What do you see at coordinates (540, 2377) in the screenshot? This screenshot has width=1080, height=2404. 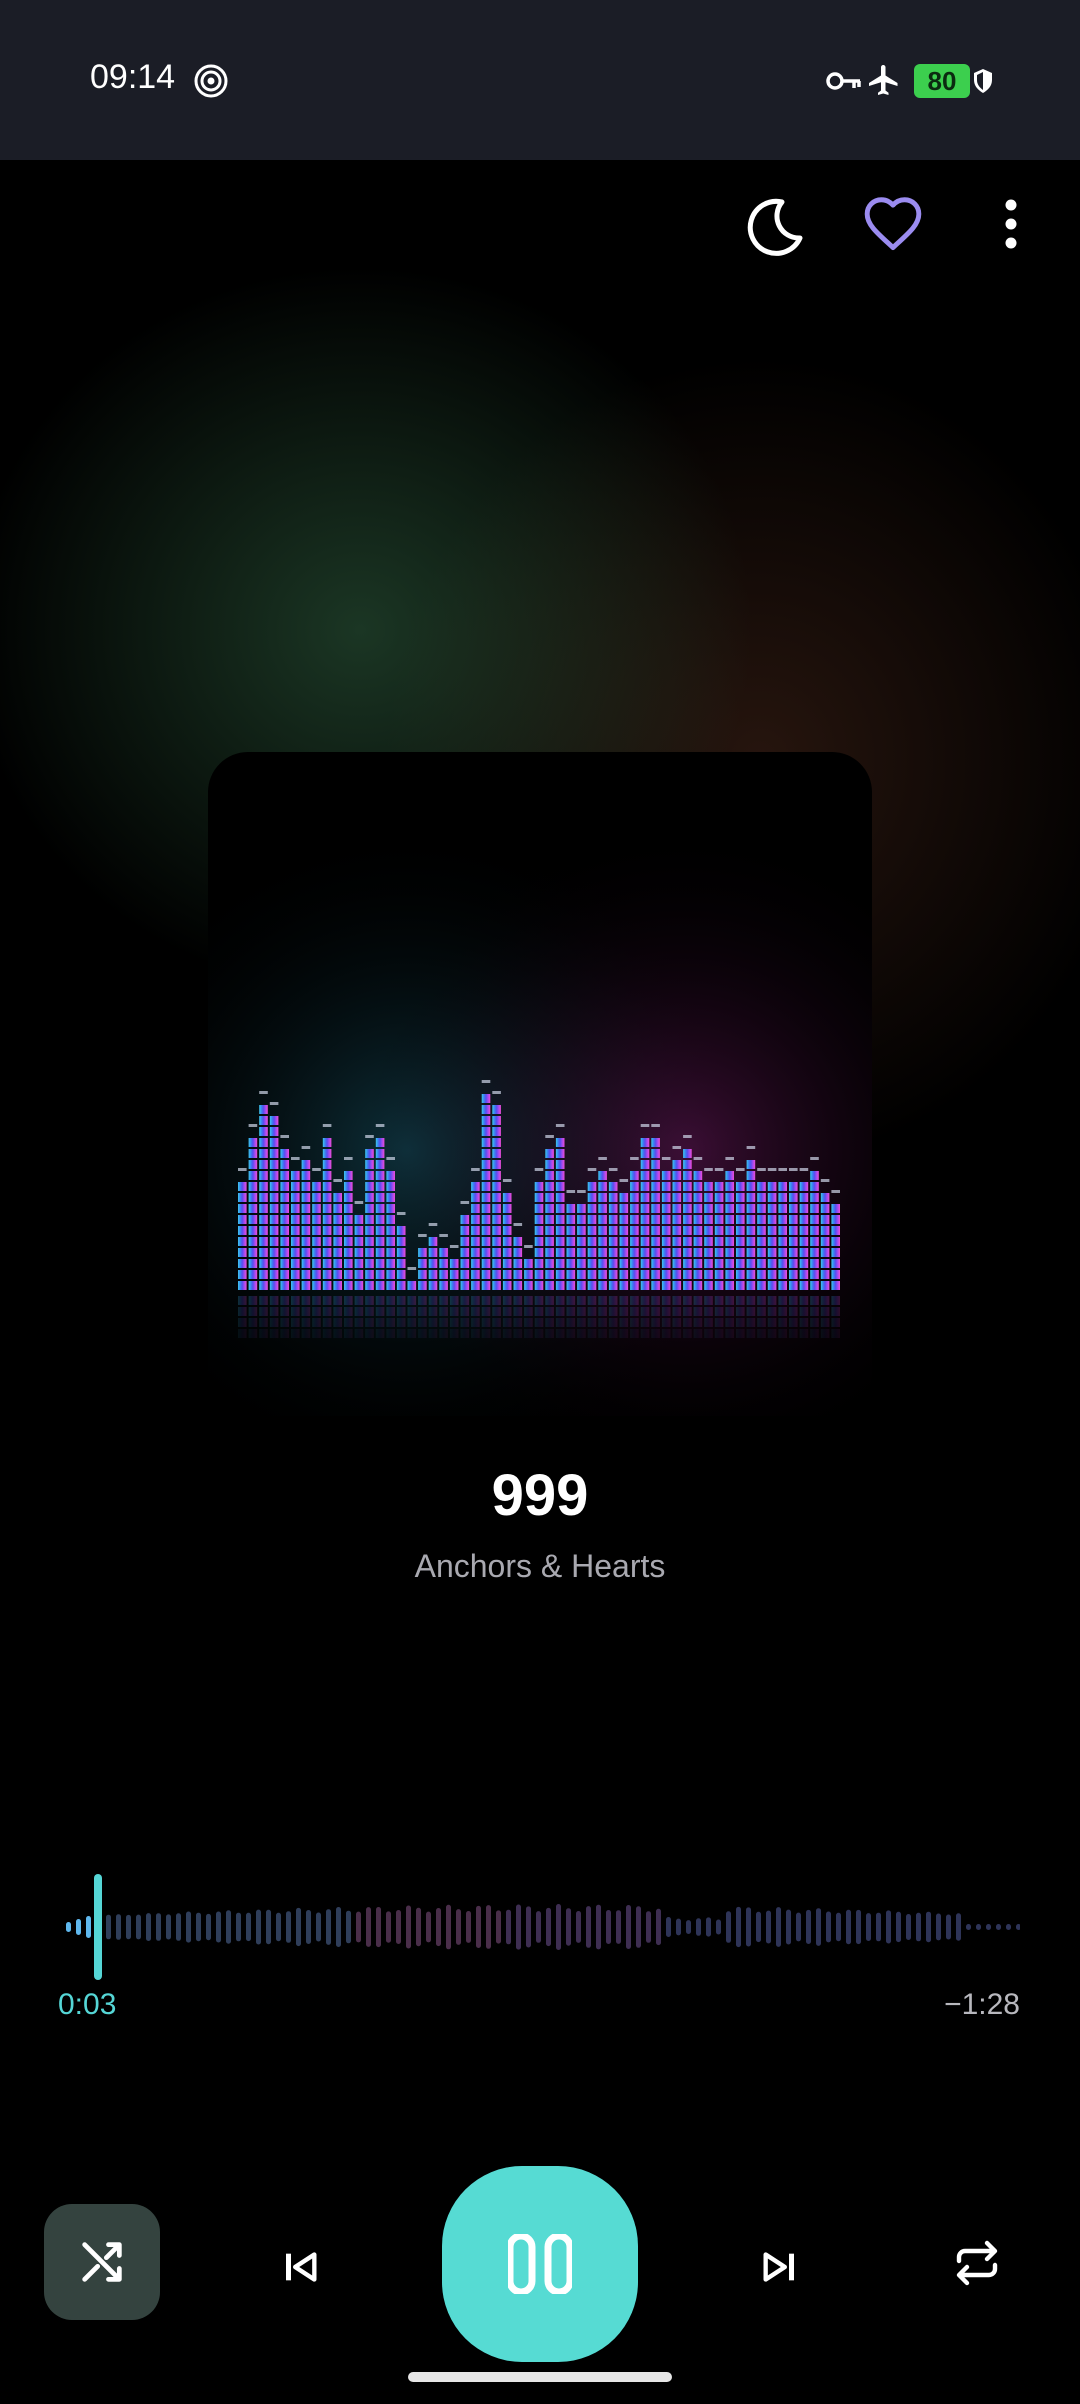 I see `home-indicator` at bounding box center [540, 2377].